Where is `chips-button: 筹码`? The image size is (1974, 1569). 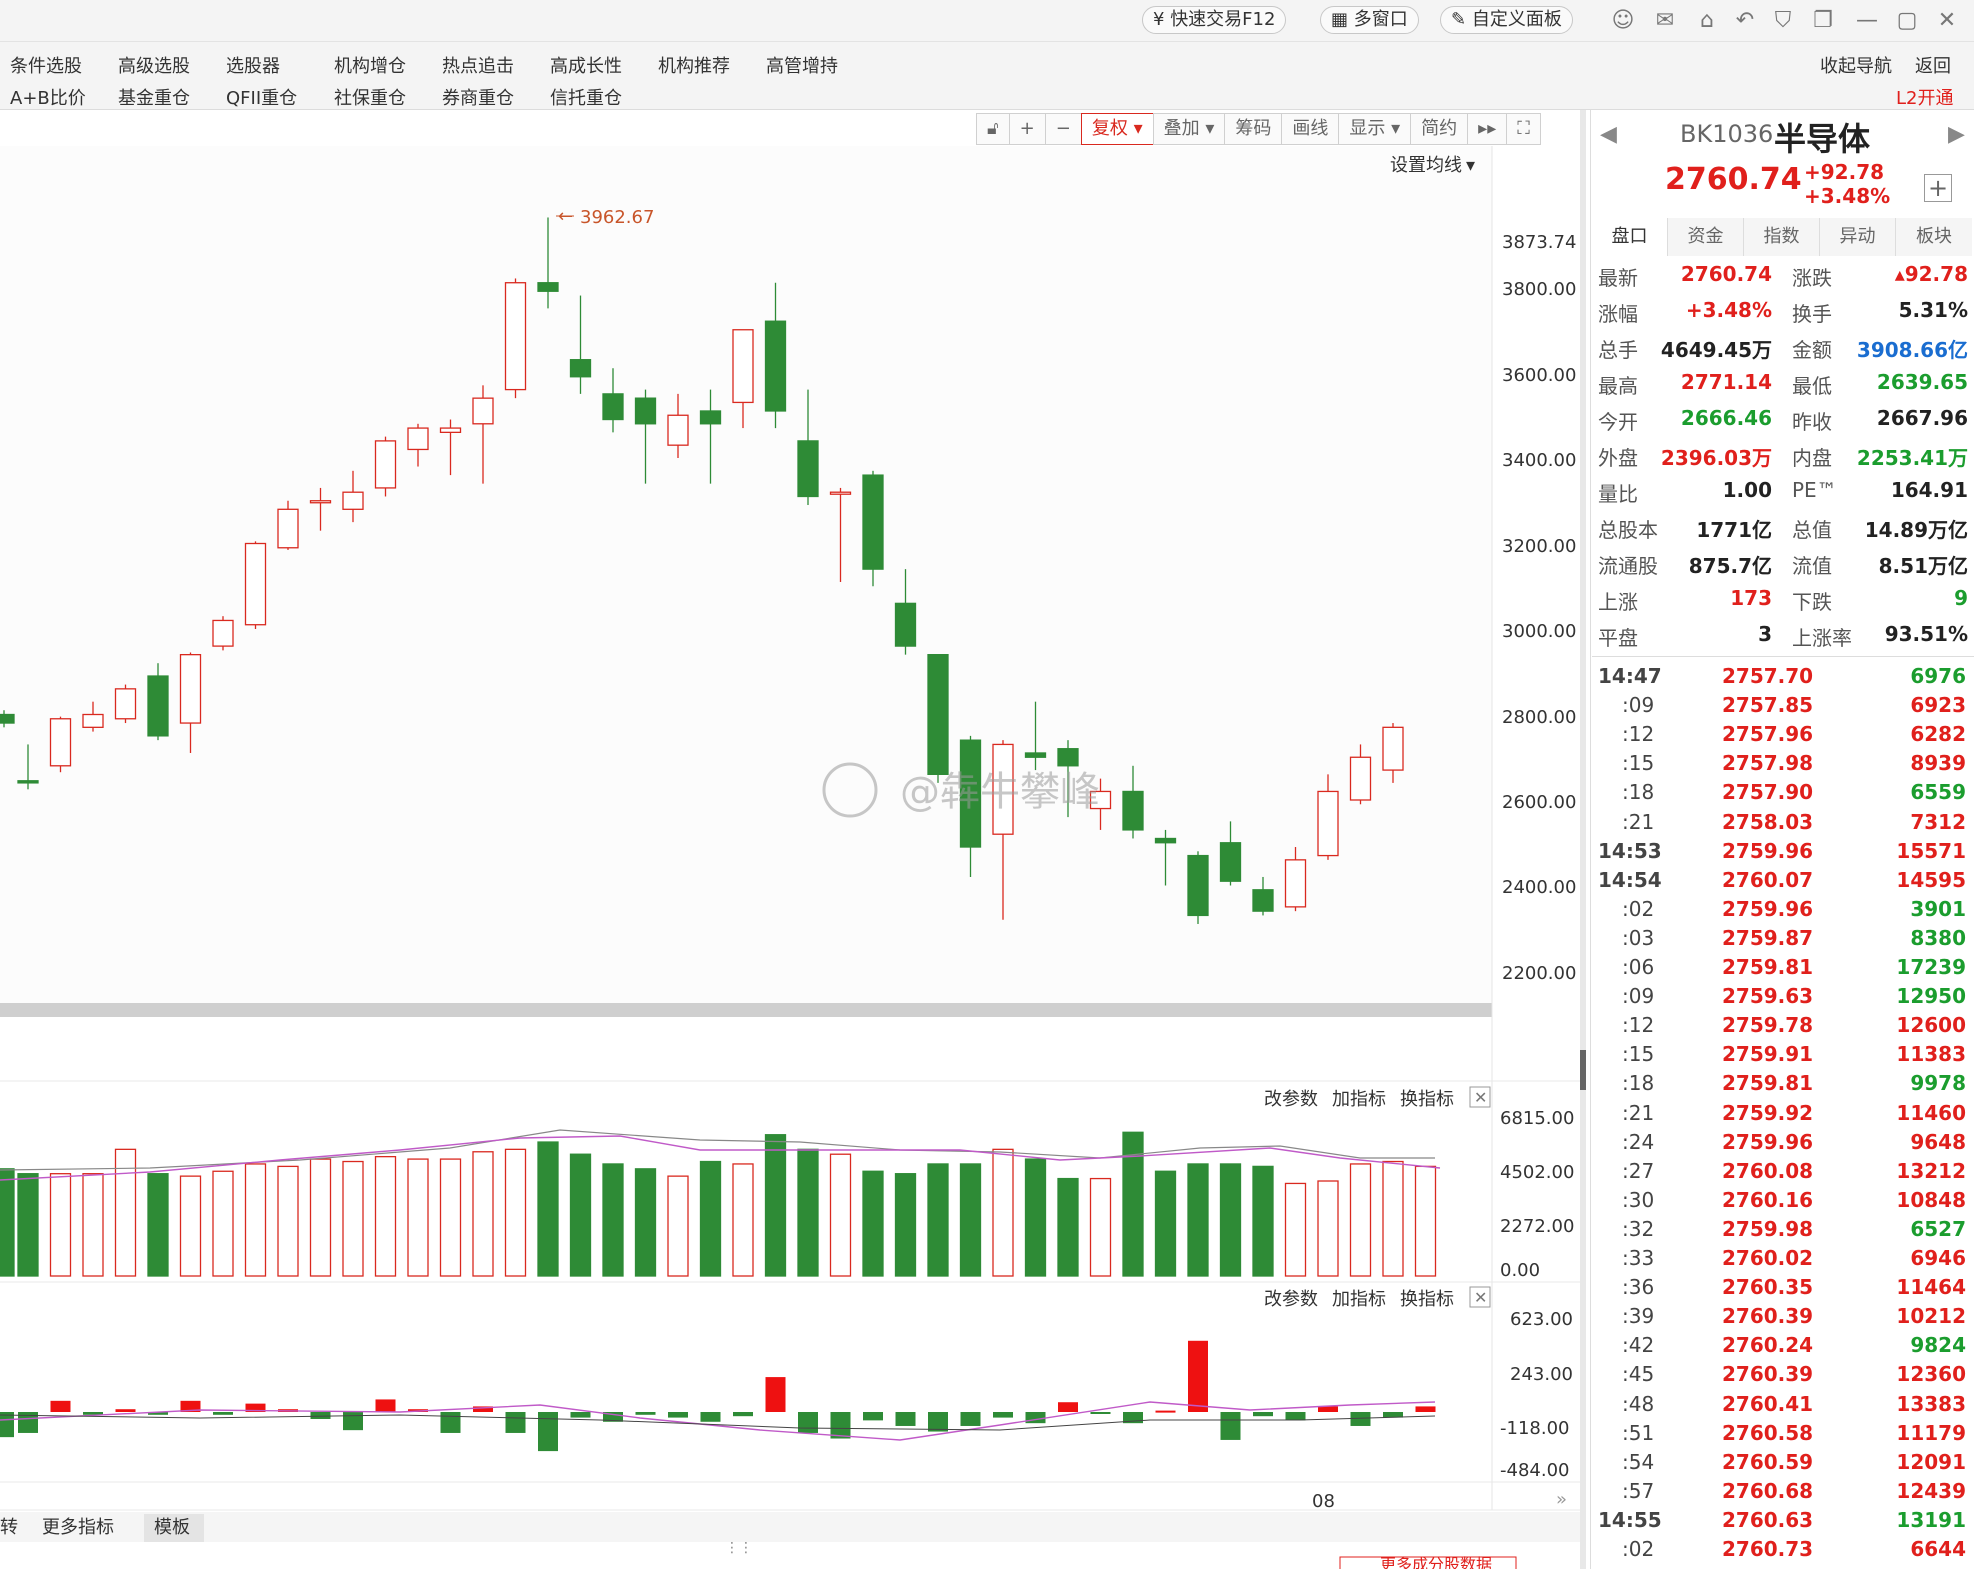
chips-button: 筹码 is located at coordinates (1253, 129).